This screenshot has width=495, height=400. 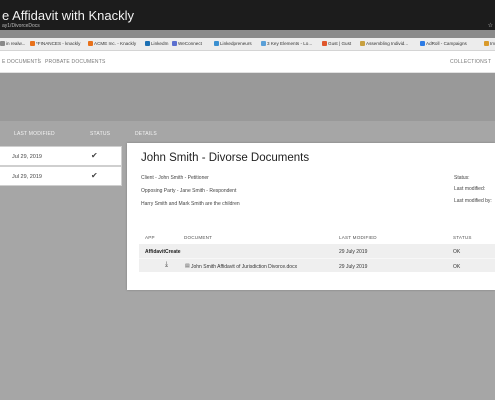 I want to click on bookmark-item: ACME Inc. - Knackly, so click(x=112, y=43).